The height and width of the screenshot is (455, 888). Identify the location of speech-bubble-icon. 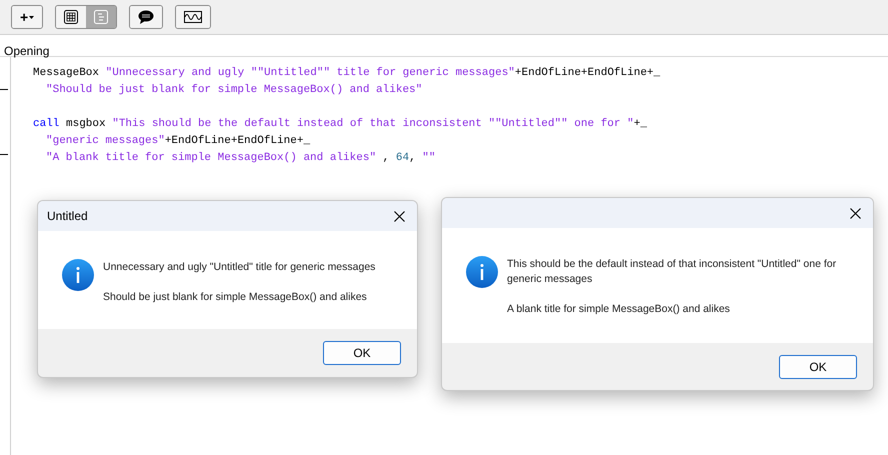
(146, 17).